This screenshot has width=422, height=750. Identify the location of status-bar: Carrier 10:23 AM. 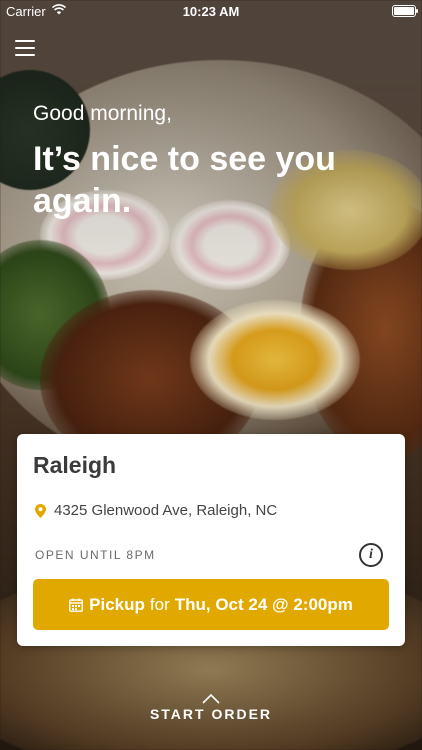
(211, 11).